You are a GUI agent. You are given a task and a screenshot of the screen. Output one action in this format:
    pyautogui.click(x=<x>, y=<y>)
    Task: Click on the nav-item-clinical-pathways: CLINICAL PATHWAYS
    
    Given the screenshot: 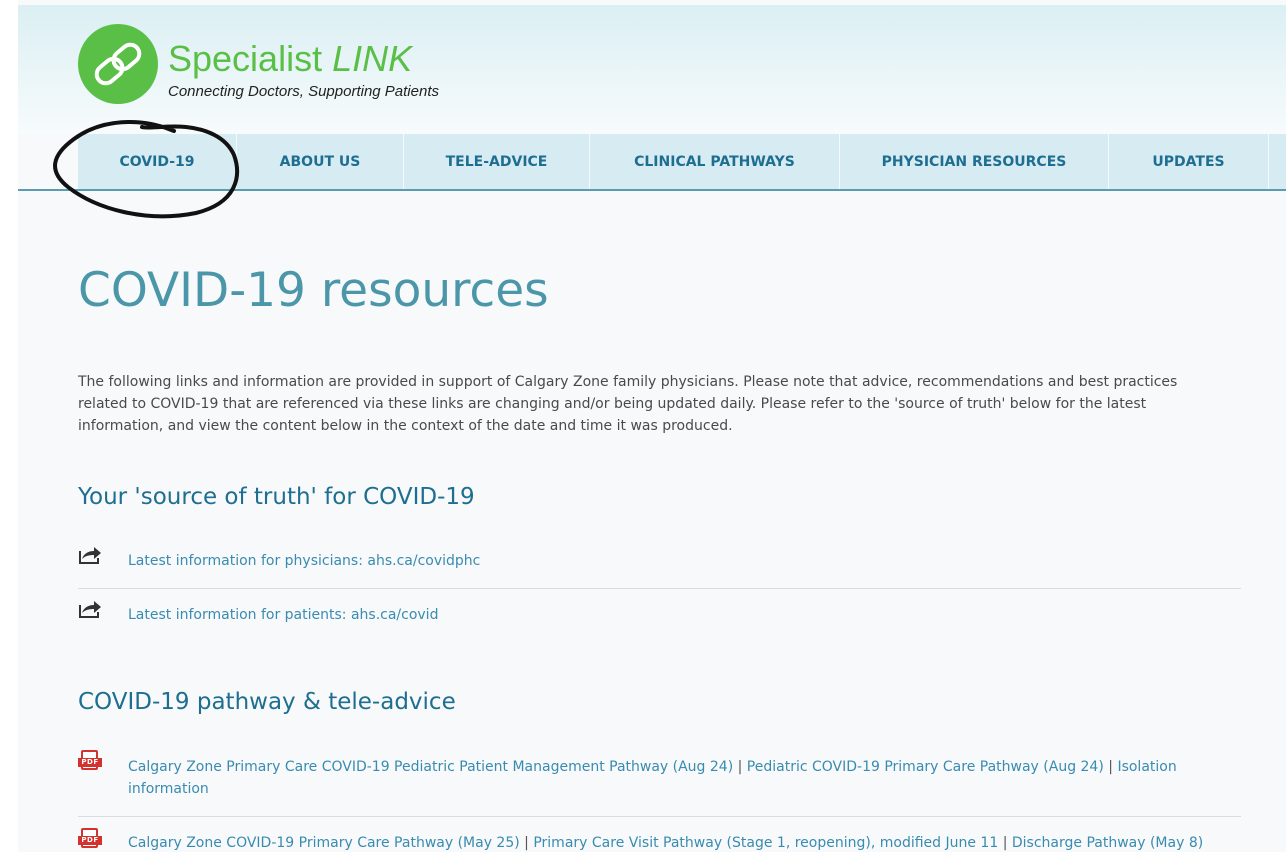 What is the action you would take?
    pyautogui.click(x=715, y=161)
    